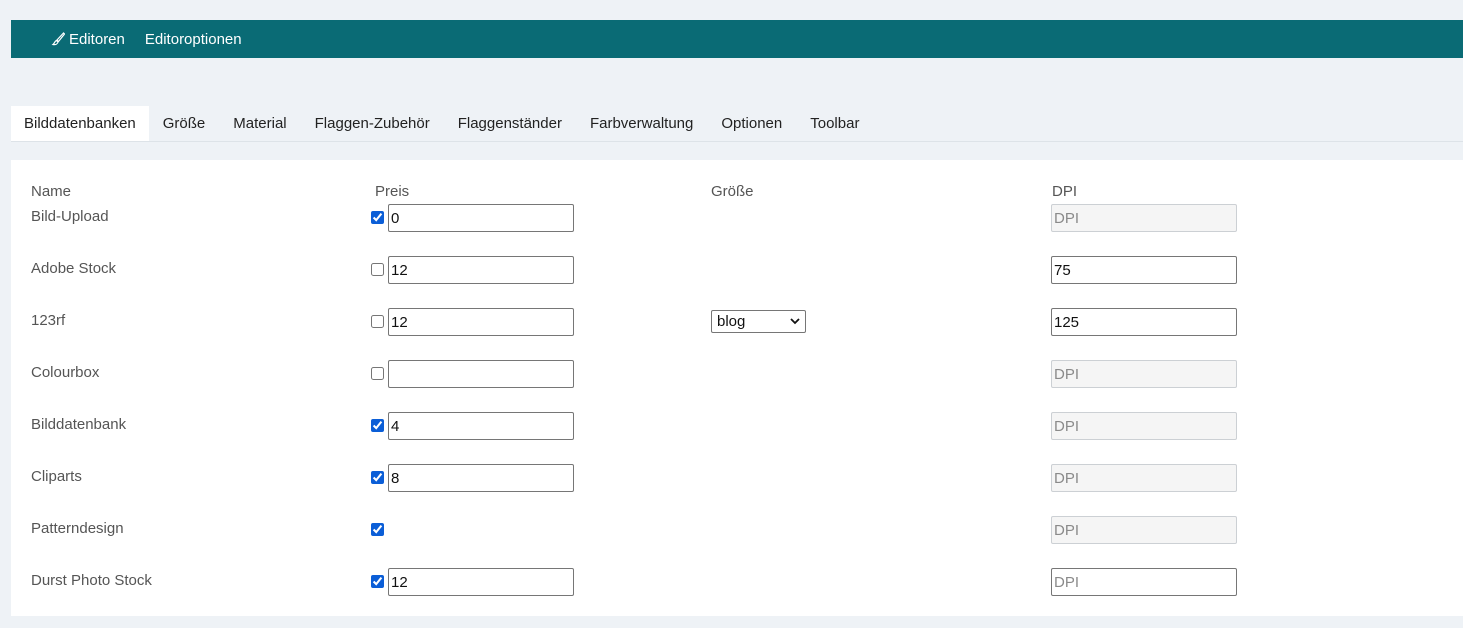 This screenshot has height=628, width=1463. What do you see at coordinates (48, 320) in the screenshot?
I see `row-name: 123rf` at bounding box center [48, 320].